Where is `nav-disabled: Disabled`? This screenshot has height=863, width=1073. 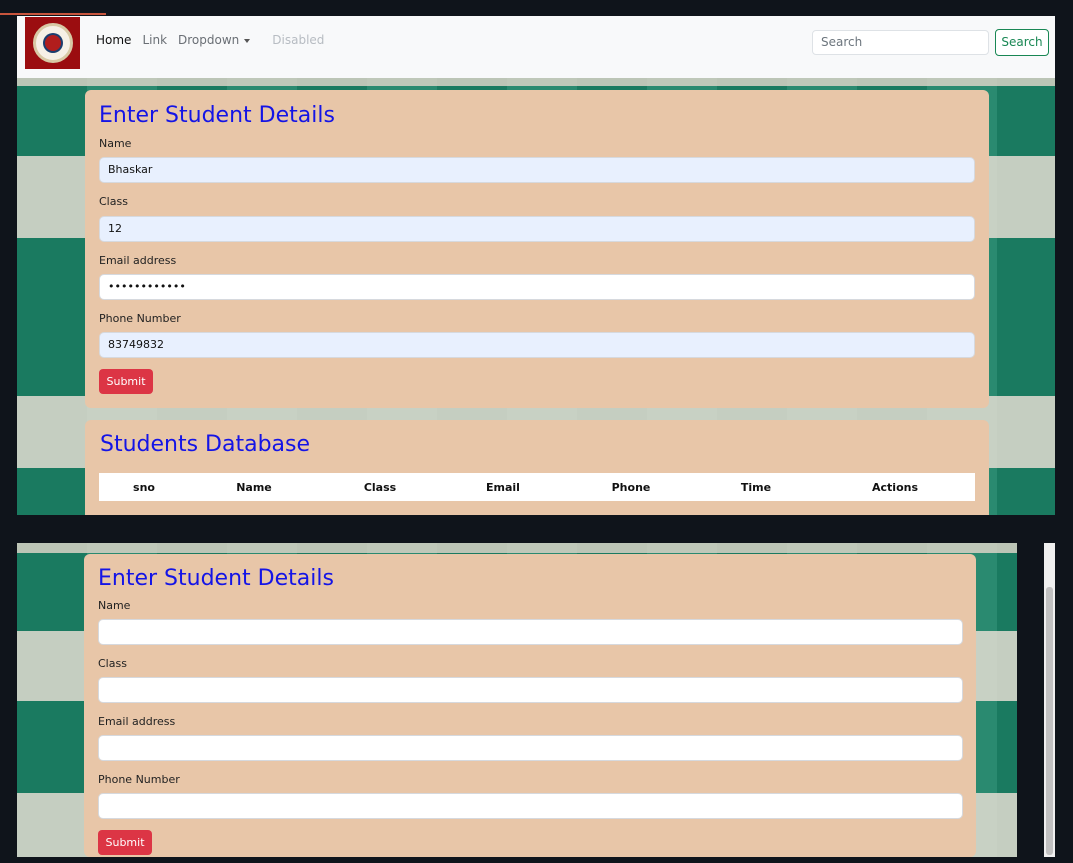
nav-disabled: Disabled is located at coordinates (298, 40).